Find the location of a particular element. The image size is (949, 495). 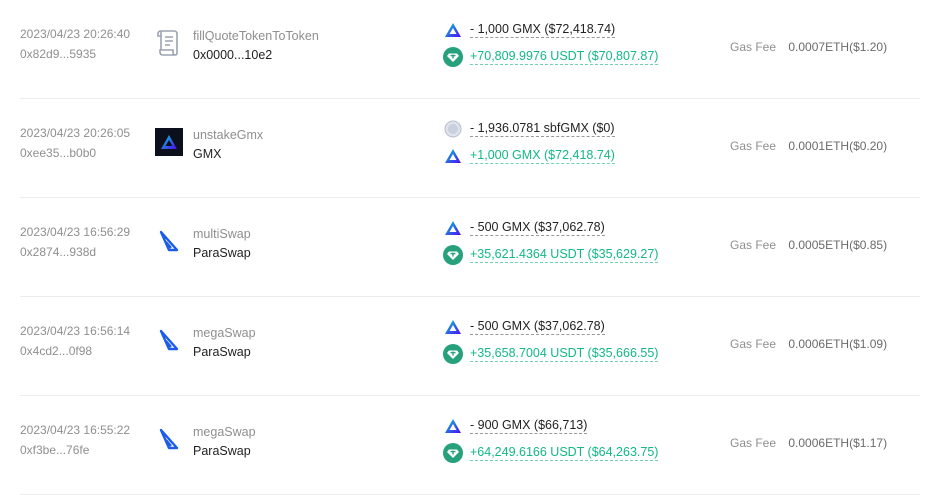

method-column: fillQuoteTokenToToken 0x0000...10e2 is located at coordinates (256, 45).